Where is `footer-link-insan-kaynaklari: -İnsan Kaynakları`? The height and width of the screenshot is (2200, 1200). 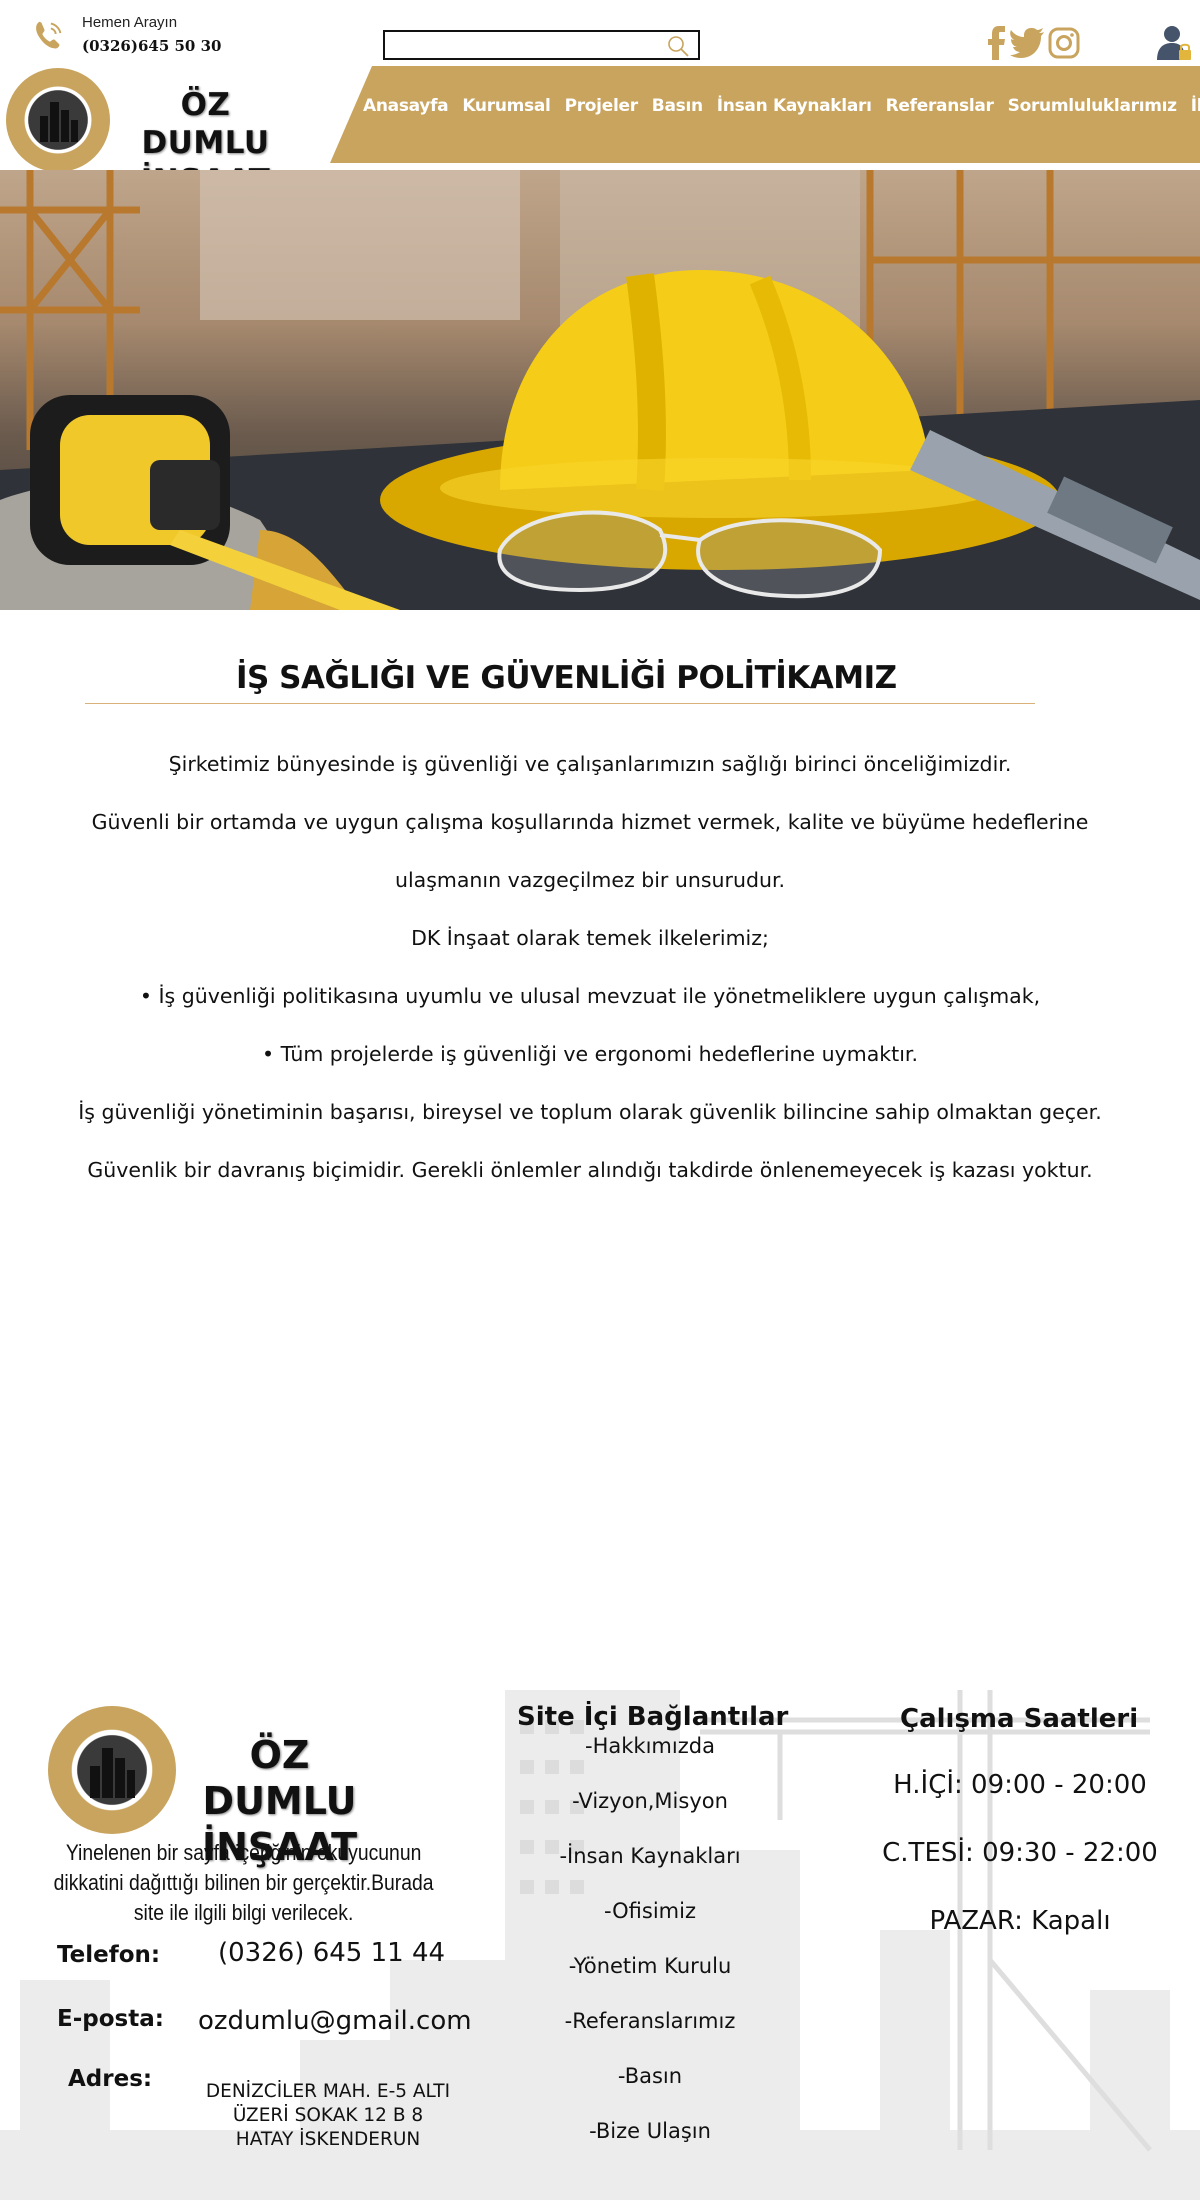
footer-link-insan-kaynaklari: -İnsan Kaynakları is located at coordinates (650, 1856).